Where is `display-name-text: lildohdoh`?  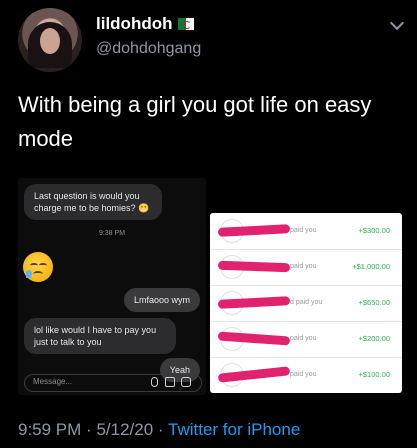
display-name-text: lildohdoh is located at coordinates (134, 23).